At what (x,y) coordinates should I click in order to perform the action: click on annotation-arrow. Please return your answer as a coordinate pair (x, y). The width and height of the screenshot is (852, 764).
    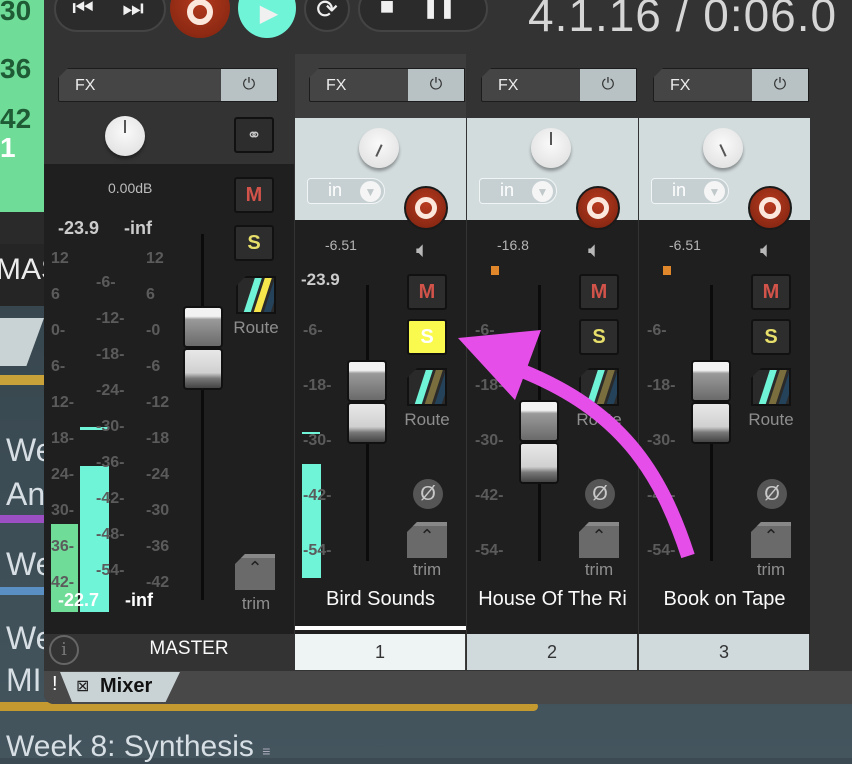
    Looking at the image, I should click on (576, 444).